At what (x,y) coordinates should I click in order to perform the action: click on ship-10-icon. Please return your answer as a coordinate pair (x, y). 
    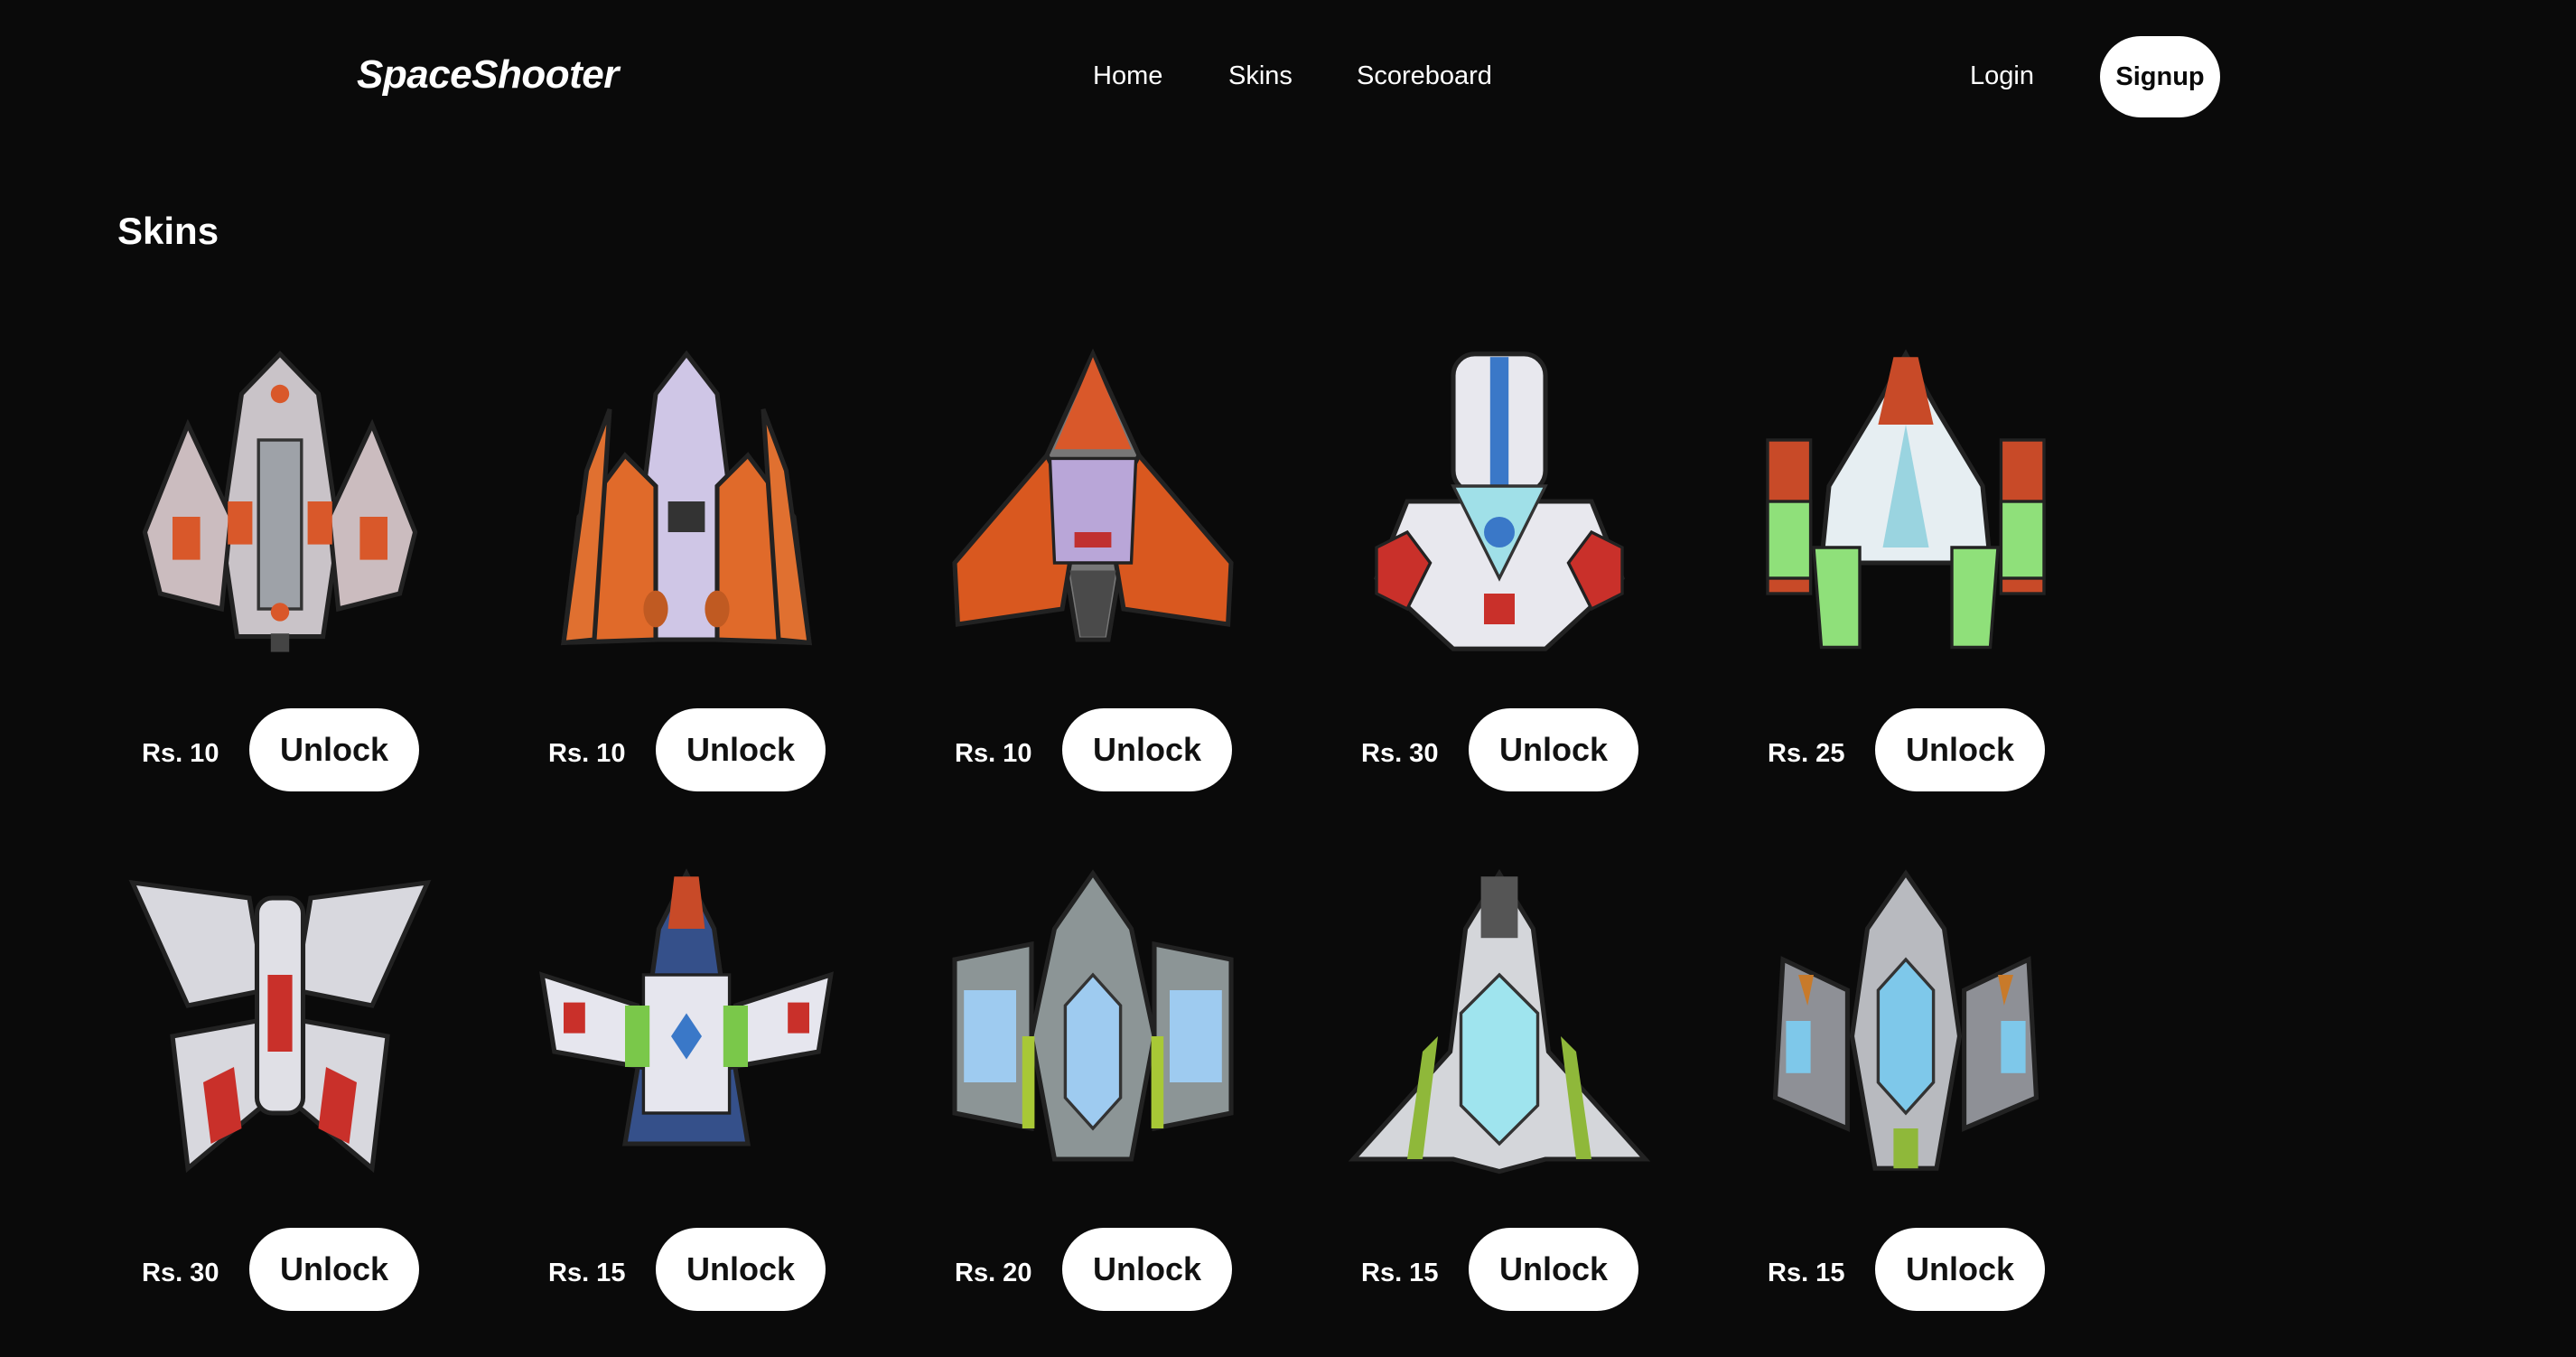
    Looking at the image, I should click on (1905, 1021).